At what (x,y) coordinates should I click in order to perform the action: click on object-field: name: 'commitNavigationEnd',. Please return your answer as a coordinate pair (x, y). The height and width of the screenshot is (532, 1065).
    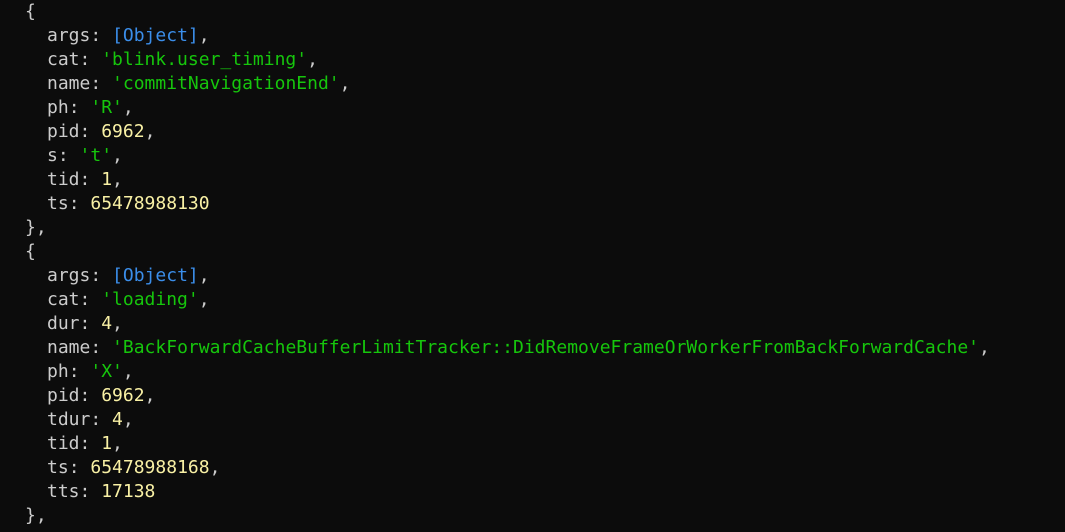
    Looking at the image, I should click on (545, 84).